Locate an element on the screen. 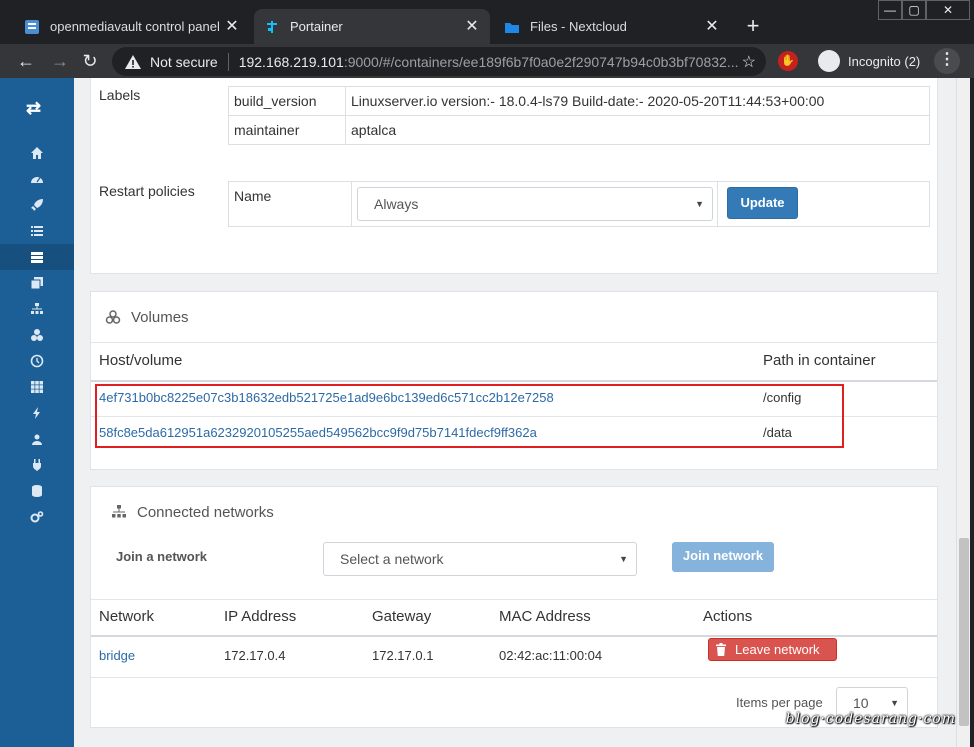 The height and width of the screenshot is (747, 974). ip-column-header: IP Address is located at coordinates (260, 616).